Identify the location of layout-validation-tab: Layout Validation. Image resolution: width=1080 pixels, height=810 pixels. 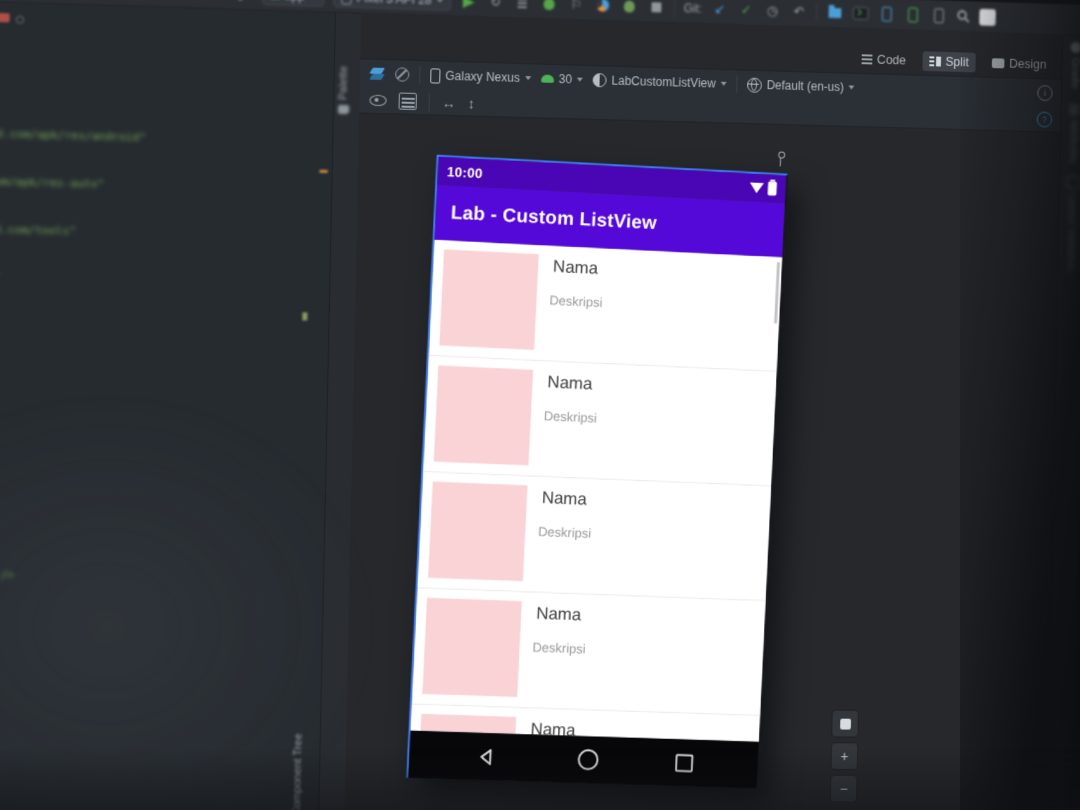
(1072, 223).